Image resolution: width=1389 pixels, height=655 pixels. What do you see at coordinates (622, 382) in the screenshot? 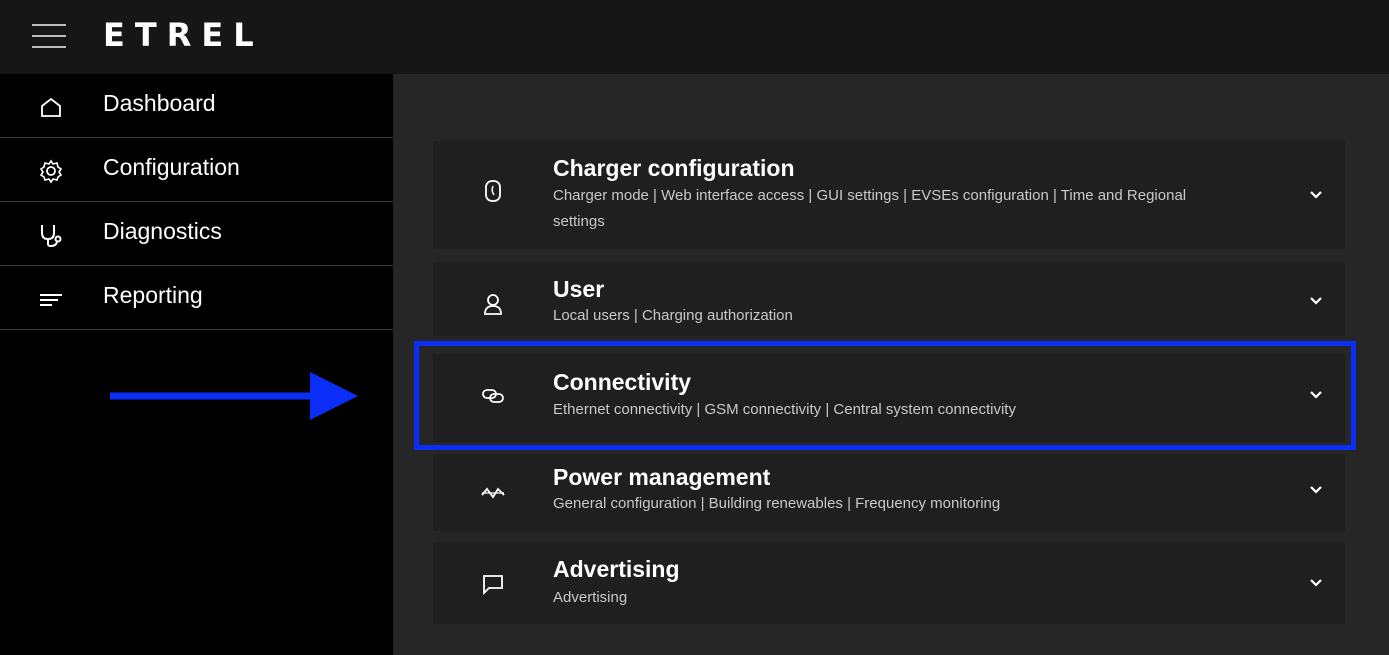
I see `card-title: Connectivity` at bounding box center [622, 382].